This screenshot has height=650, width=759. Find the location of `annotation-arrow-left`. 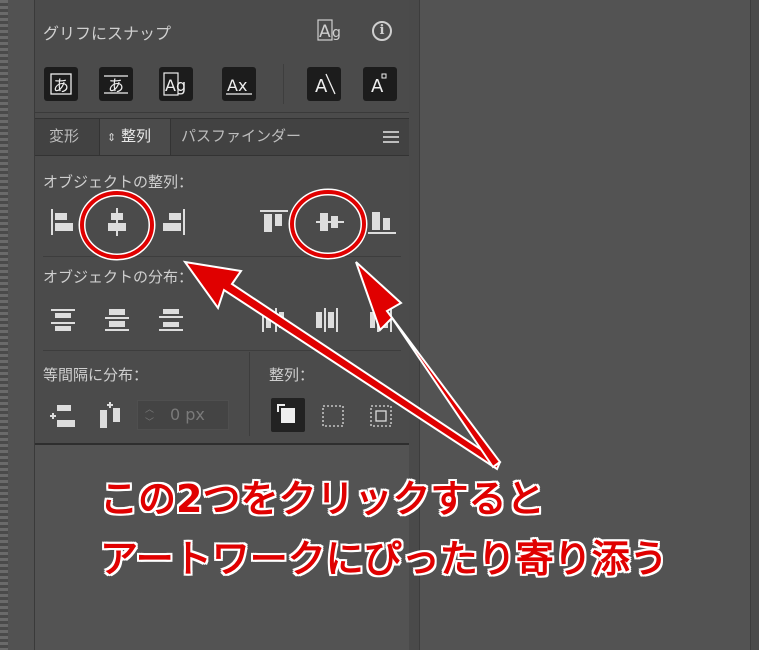

annotation-arrow-left is located at coordinates (342, 365).